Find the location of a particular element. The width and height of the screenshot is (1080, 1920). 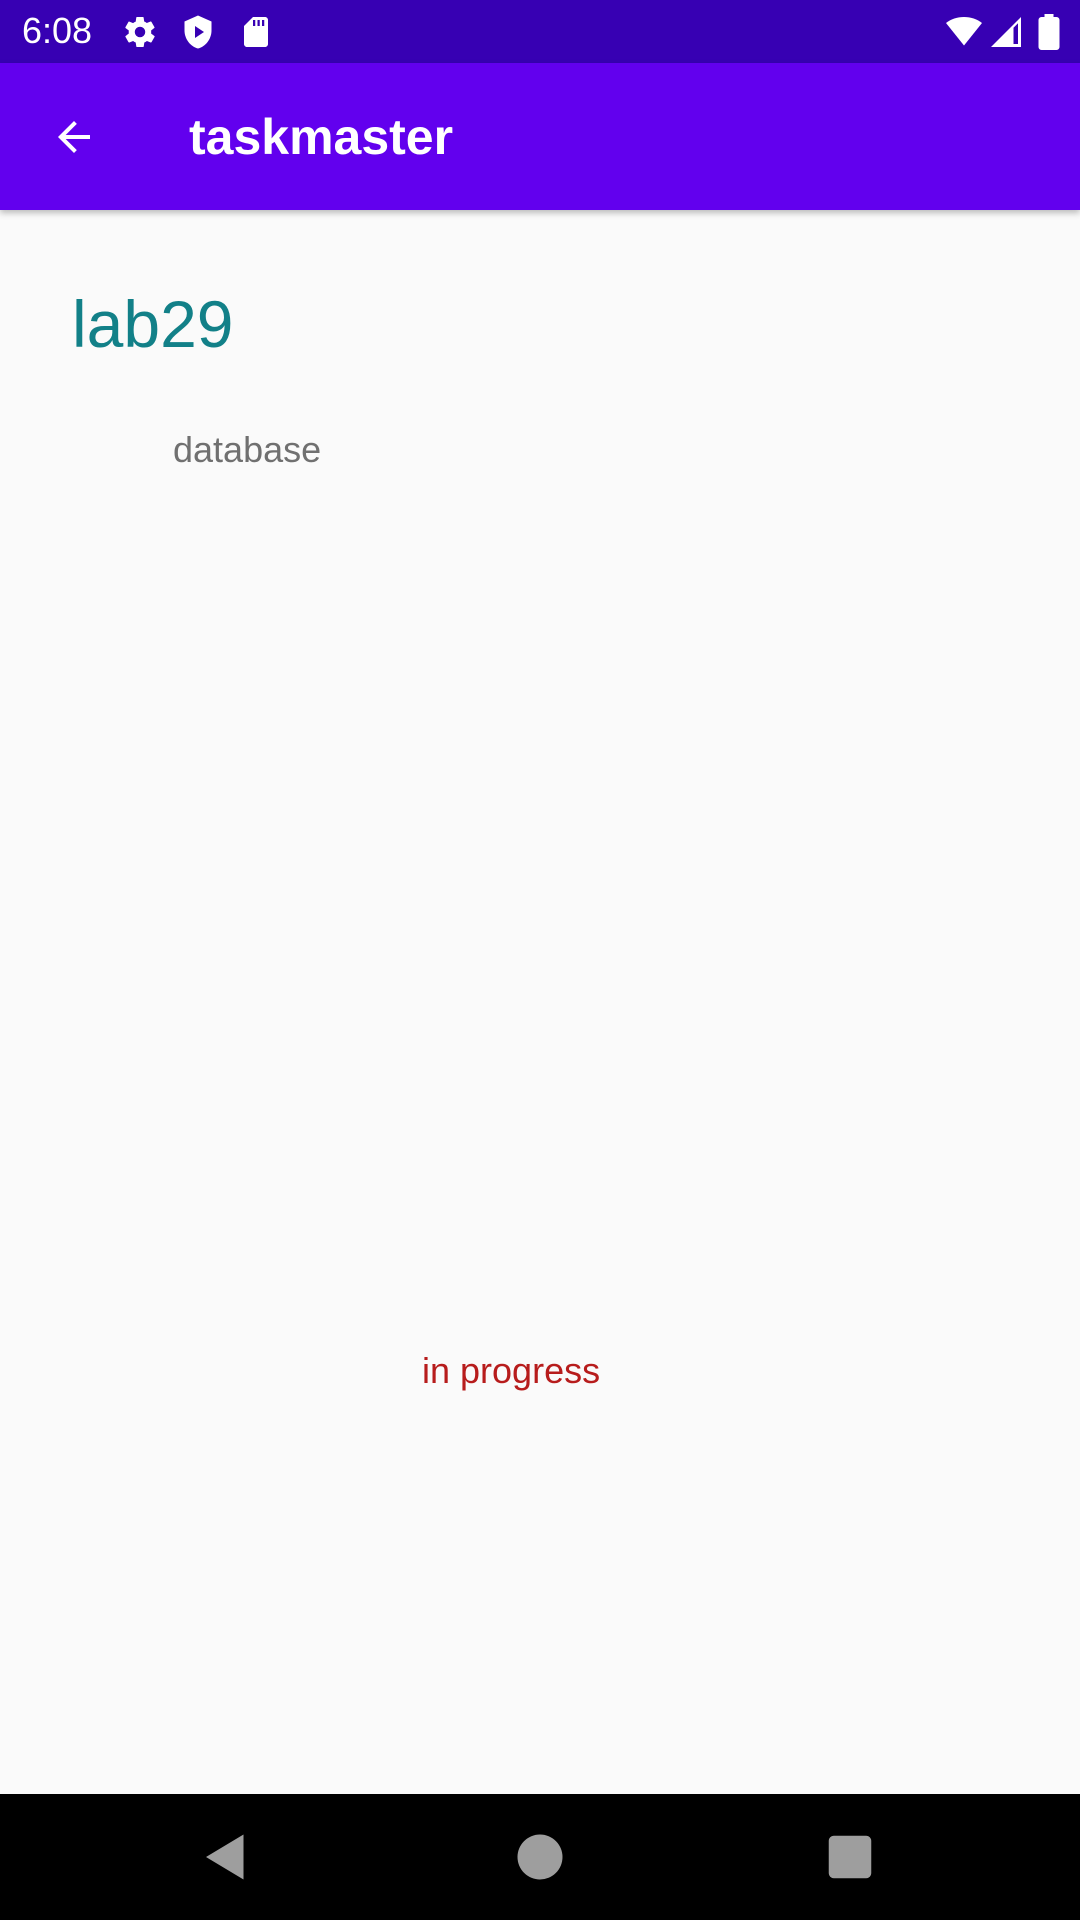

battery-icon is located at coordinates (1049, 32).